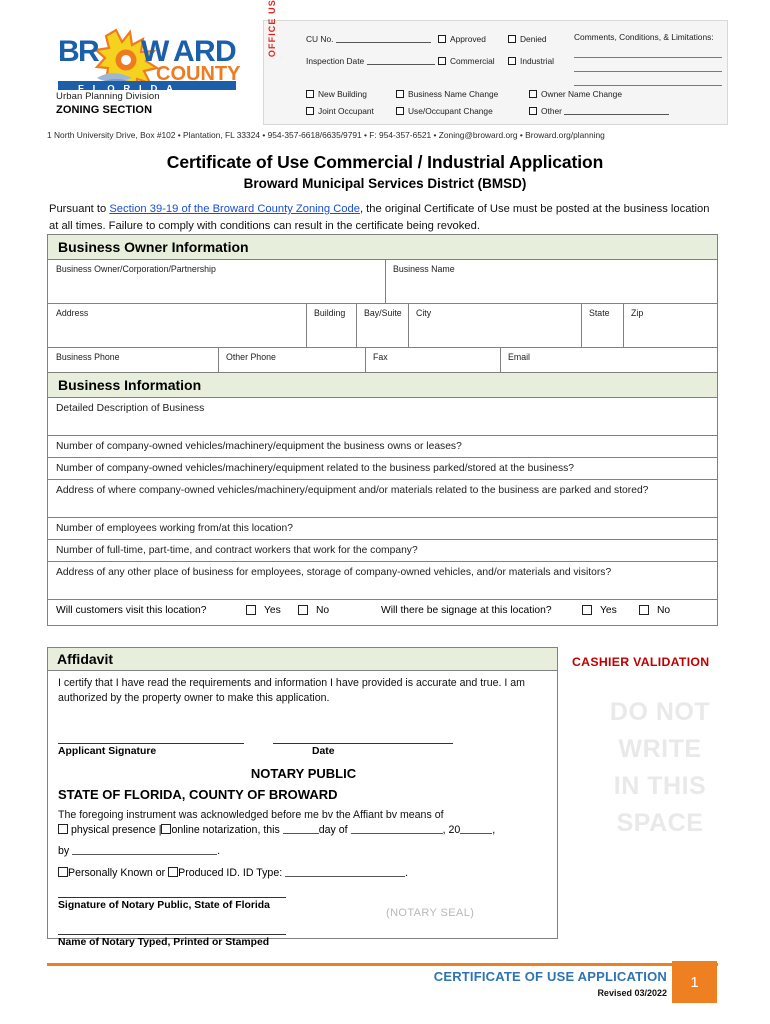 This screenshot has width=770, height=1024. What do you see at coordinates (396, 829) in the screenshot?
I see `month-input-line` at bounding box center [396, 829].